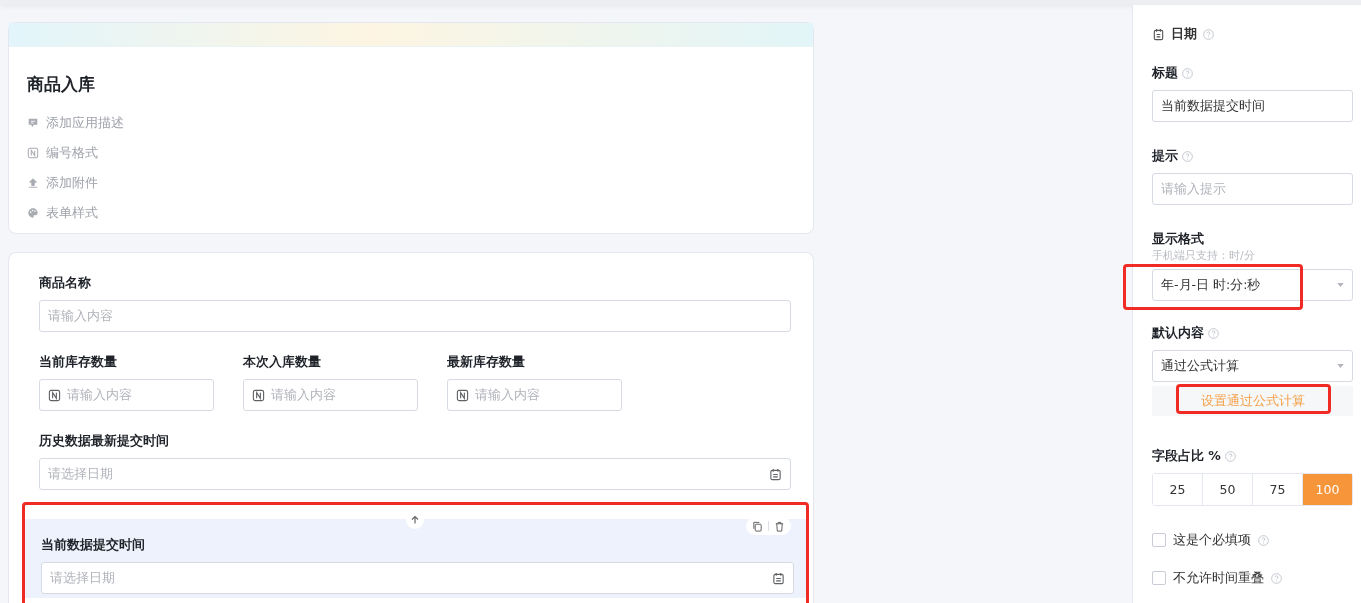  What do you see at coordinates (104, 441) in the screenshot?
I see `field-label: 历史数据最新提交时间` at bounding box center [104, 441].